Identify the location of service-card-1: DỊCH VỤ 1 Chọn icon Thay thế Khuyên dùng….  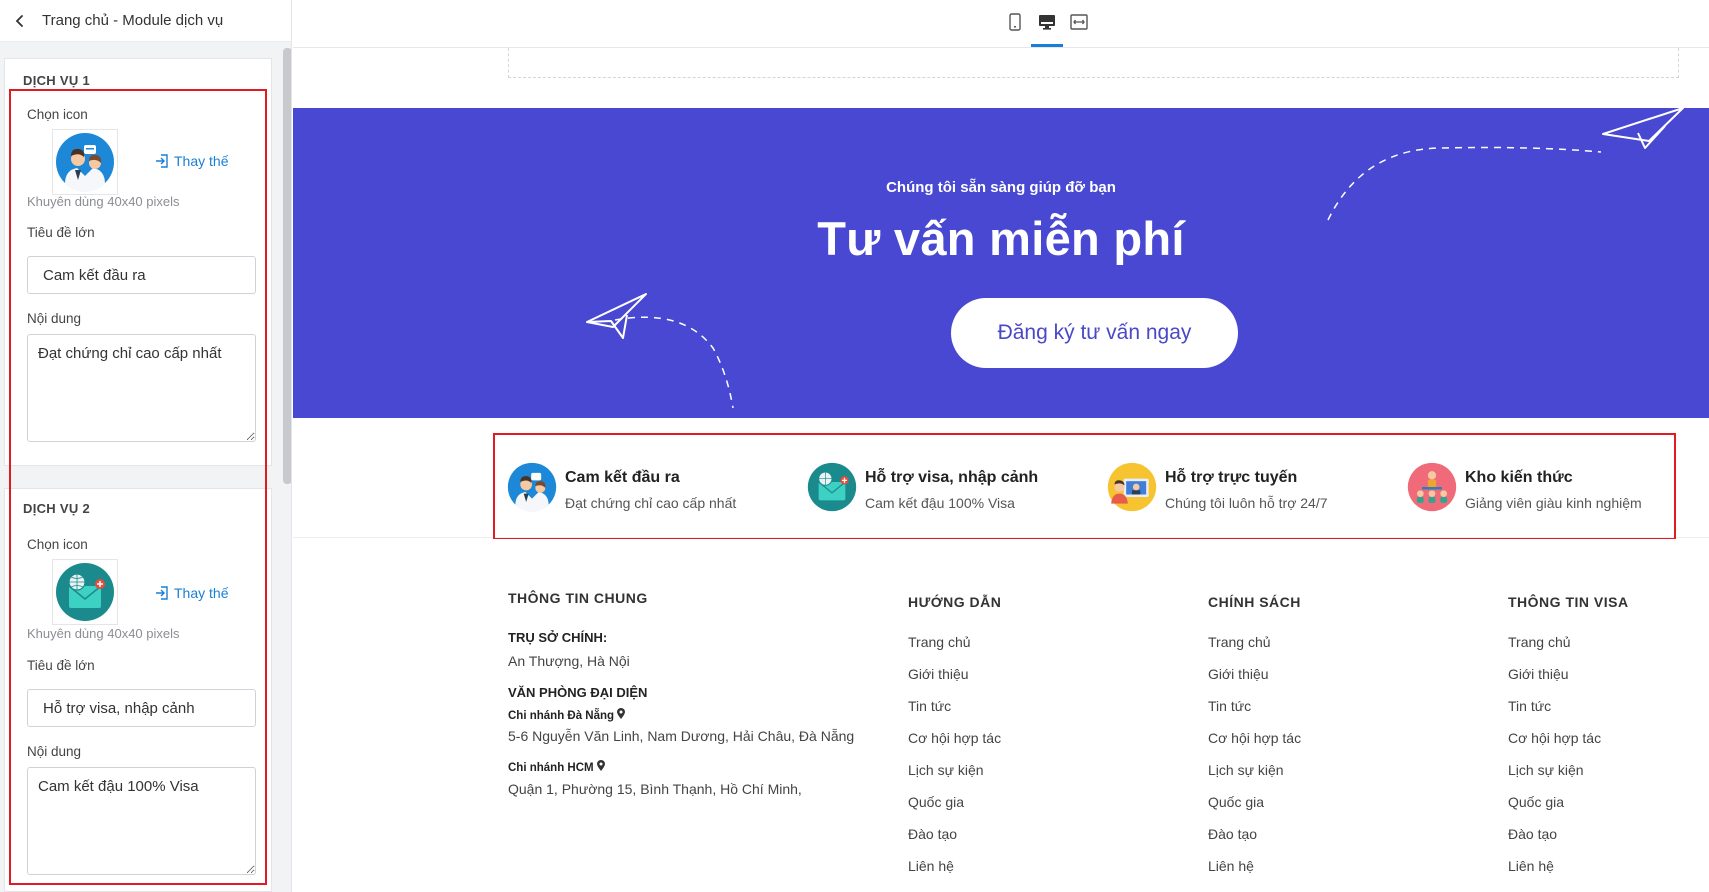
(138, 262).